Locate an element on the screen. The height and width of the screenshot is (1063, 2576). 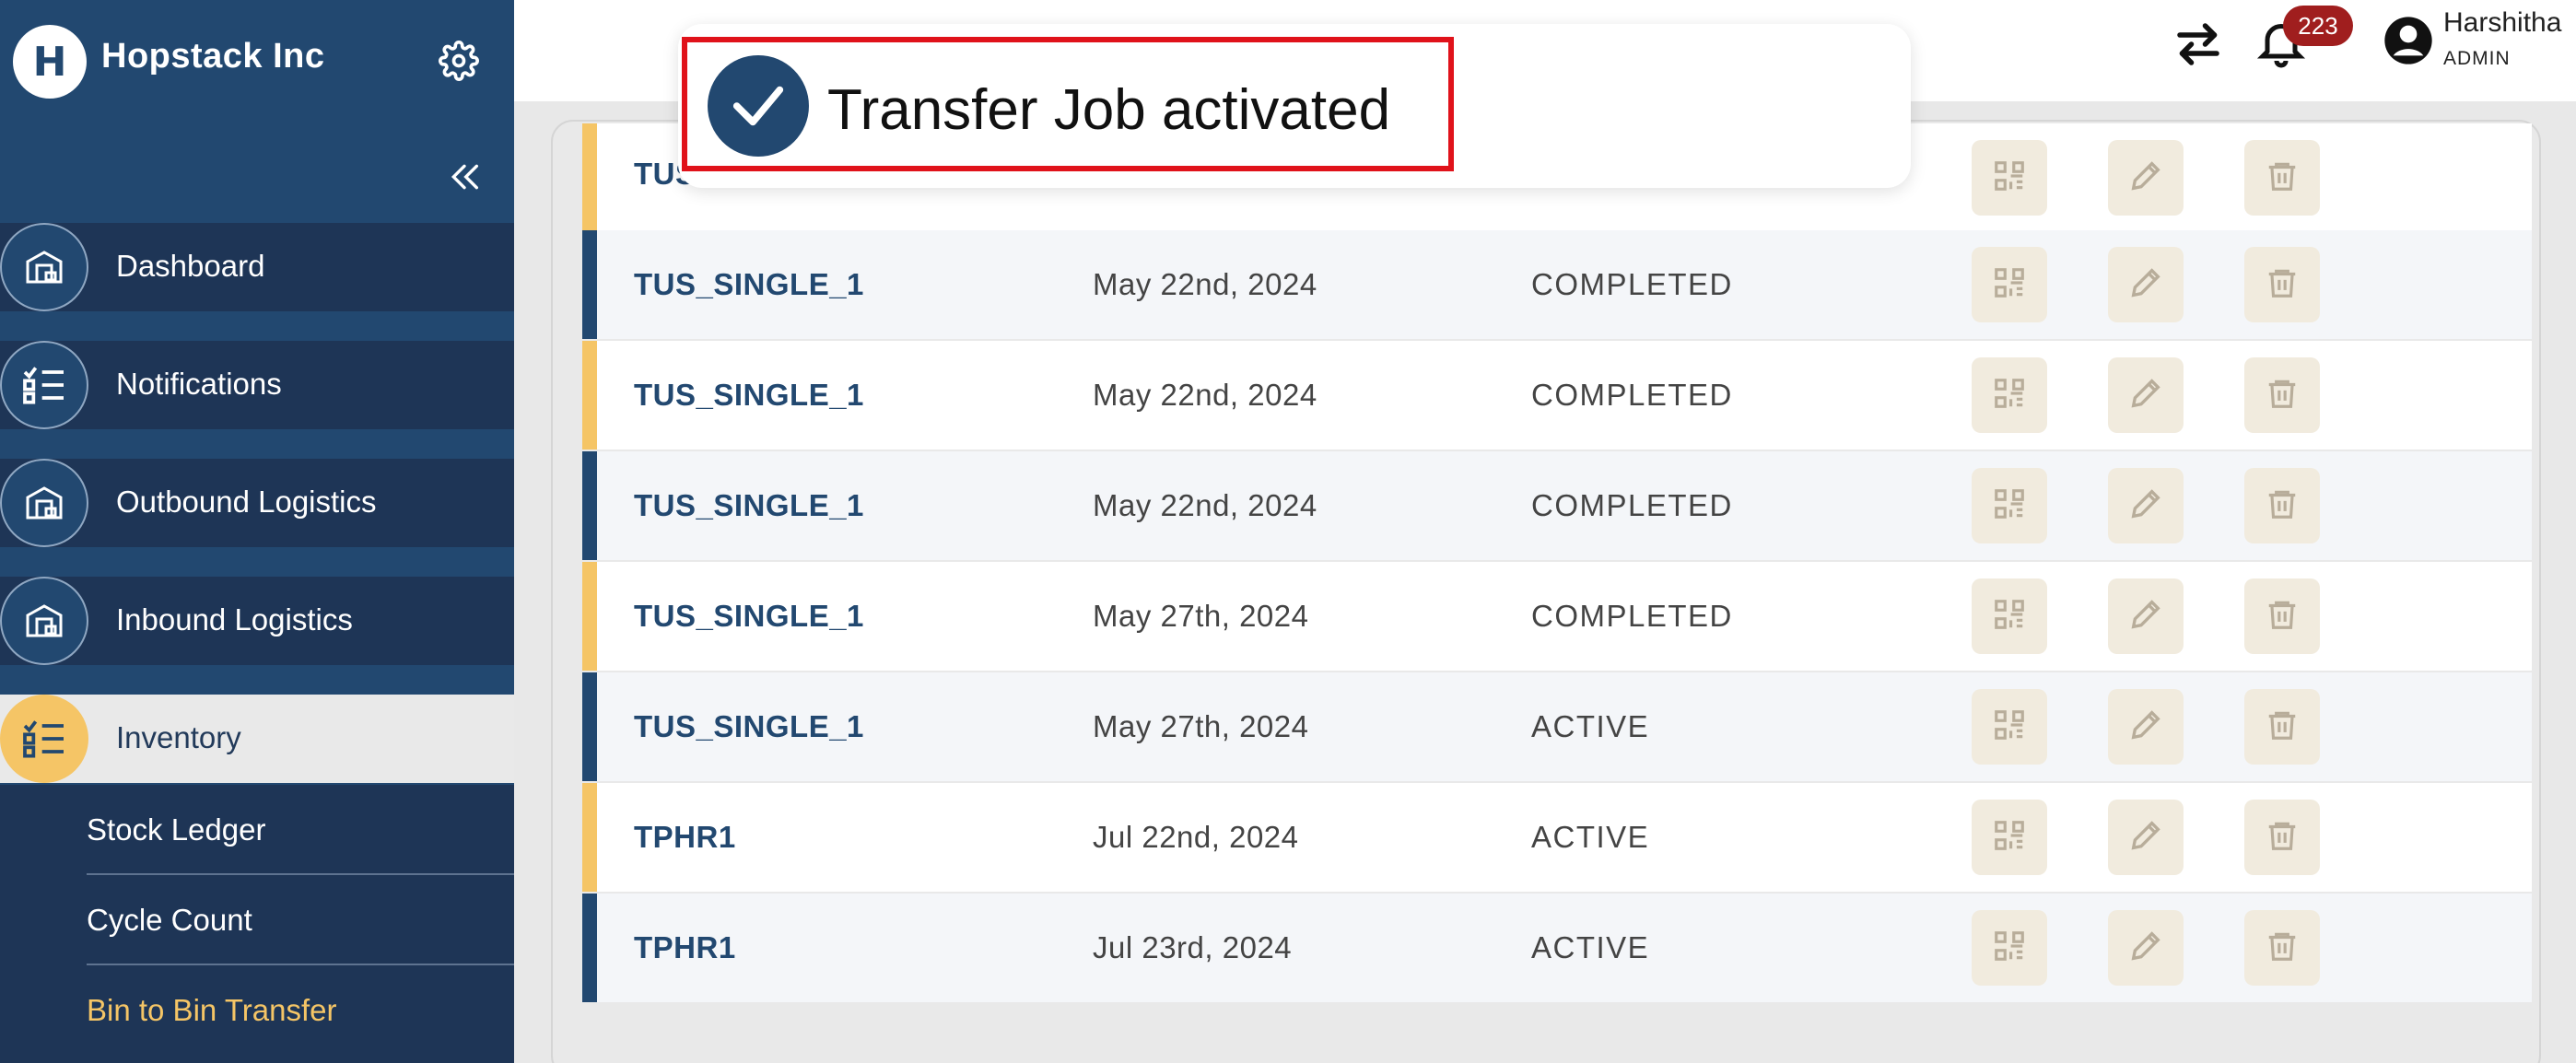
submenu-item-stock-ledger: Stock Ledger is located at coordinates (300, 830).